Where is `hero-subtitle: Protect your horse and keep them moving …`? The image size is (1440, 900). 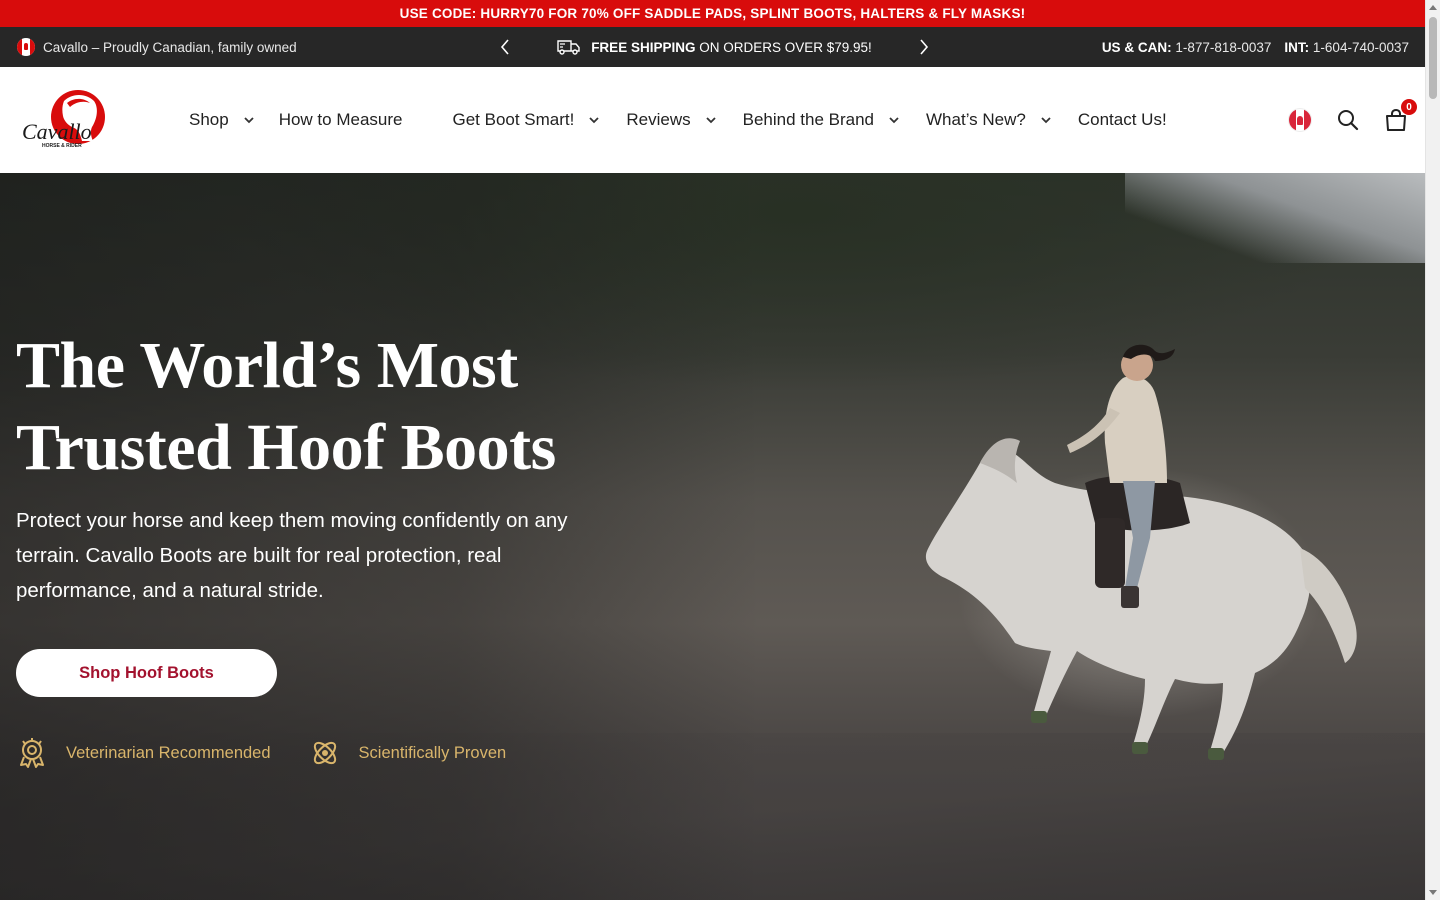 hero-subtitle: Protect your horse and keep them moving … is located at coordinates (292, 555).